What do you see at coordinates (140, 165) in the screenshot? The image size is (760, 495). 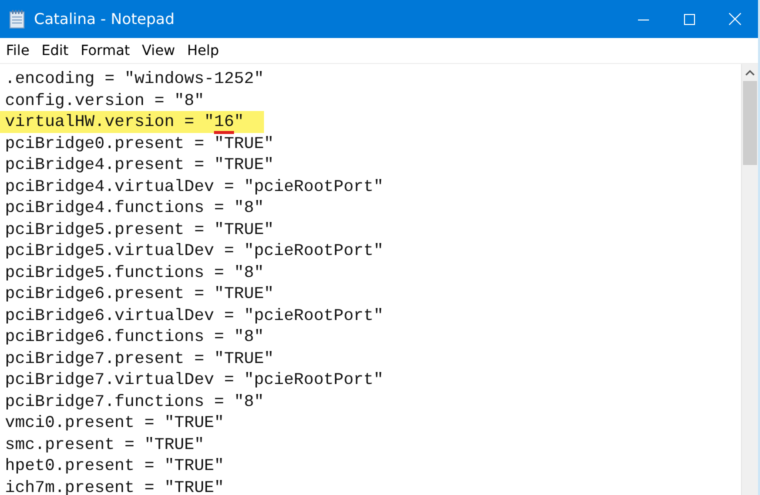 I see `text-line: pciBridge4.present = "TRUE"` at bounding box center [140, 165].